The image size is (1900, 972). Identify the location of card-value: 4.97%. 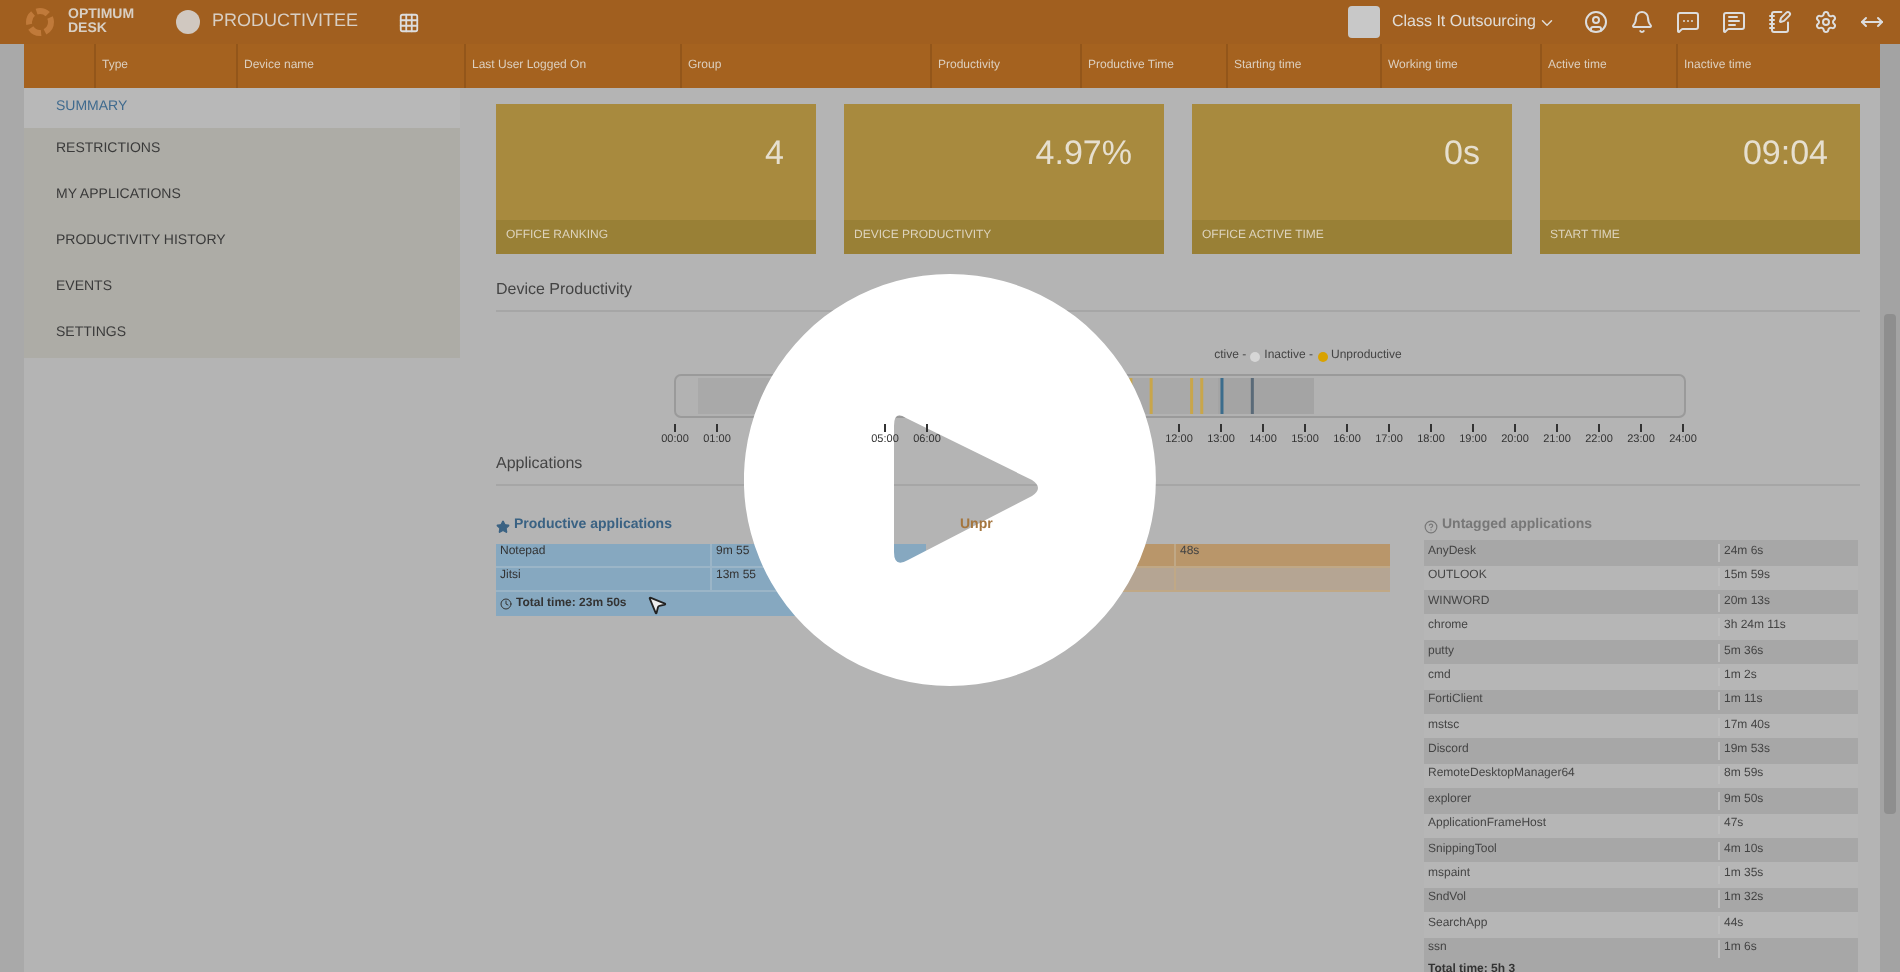
(1083, 154).